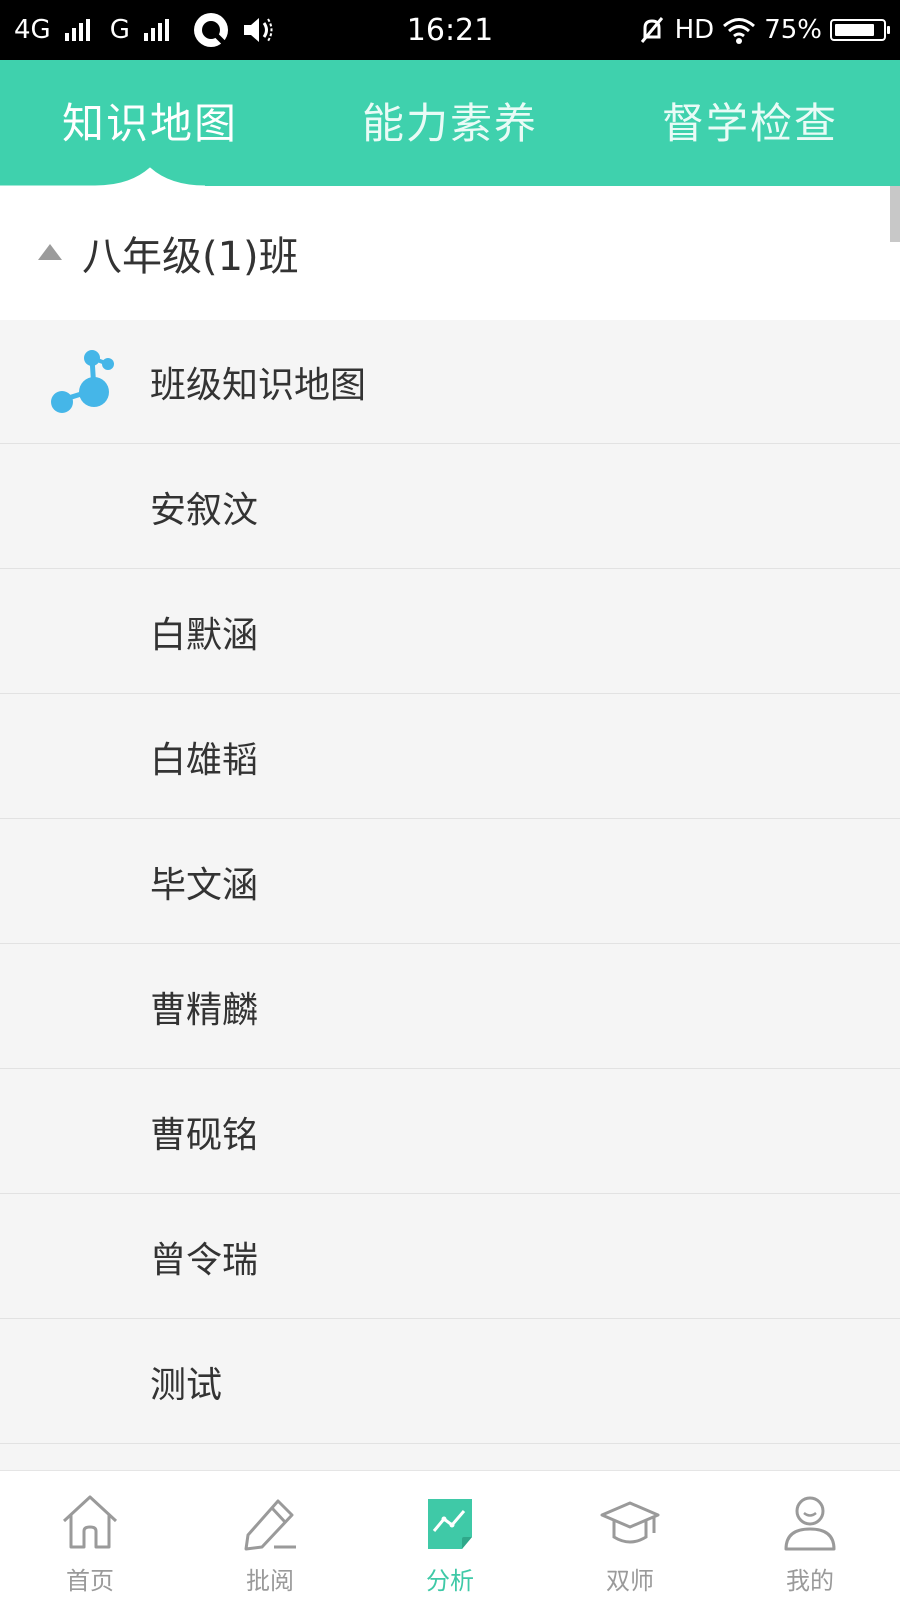 This screenshot has height=1601, width=900. What do you see at coordinates (694, 30) in the screenshot?
I see `hd-indicator: HD` at bounding box center [694, 30].